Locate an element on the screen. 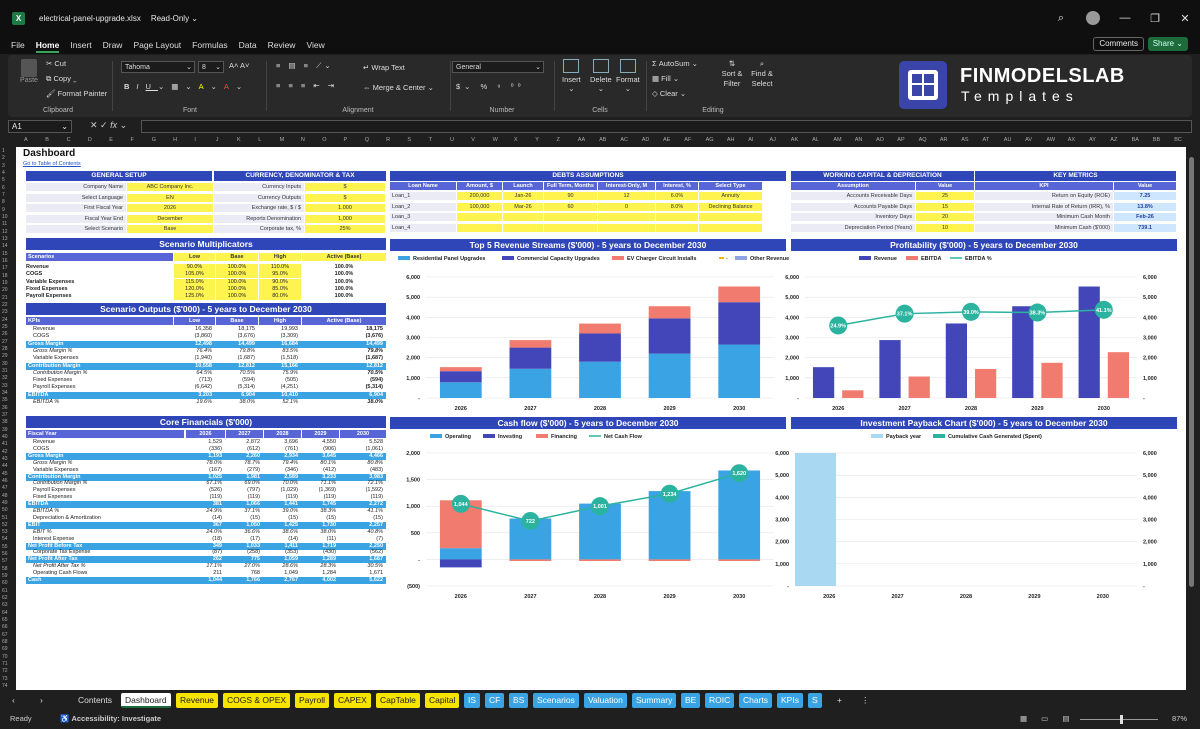 This screenshot has width=1200, height=729. column-header: Z is located at coordinates (558, 140).